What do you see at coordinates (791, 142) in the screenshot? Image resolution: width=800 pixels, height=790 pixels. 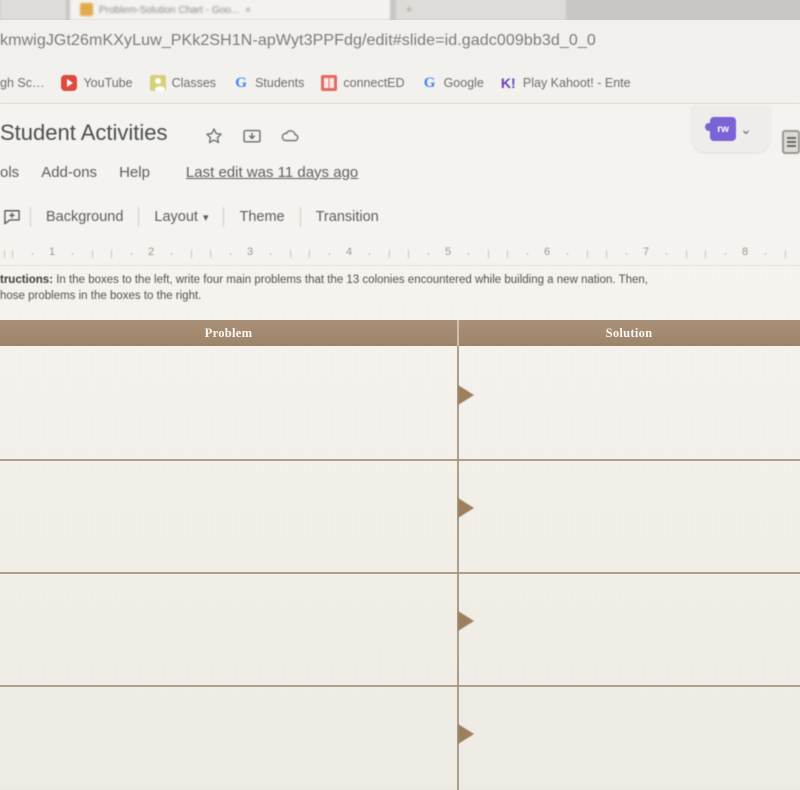 I see `sidebar-toggle-icon` at bounding box center [791, 142].